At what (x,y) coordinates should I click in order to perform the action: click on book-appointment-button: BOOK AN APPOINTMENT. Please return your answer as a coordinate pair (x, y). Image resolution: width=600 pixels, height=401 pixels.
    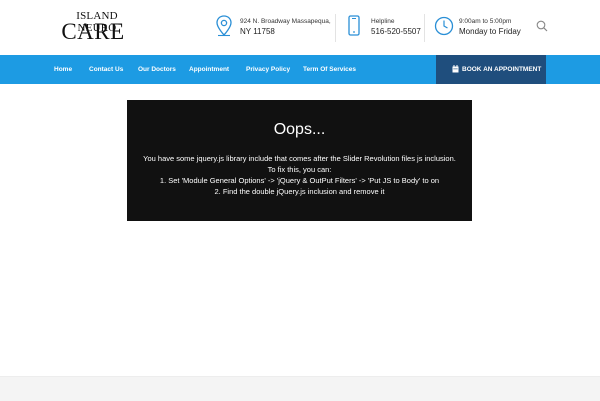
    Looking at the image, I should click on (491, 69).